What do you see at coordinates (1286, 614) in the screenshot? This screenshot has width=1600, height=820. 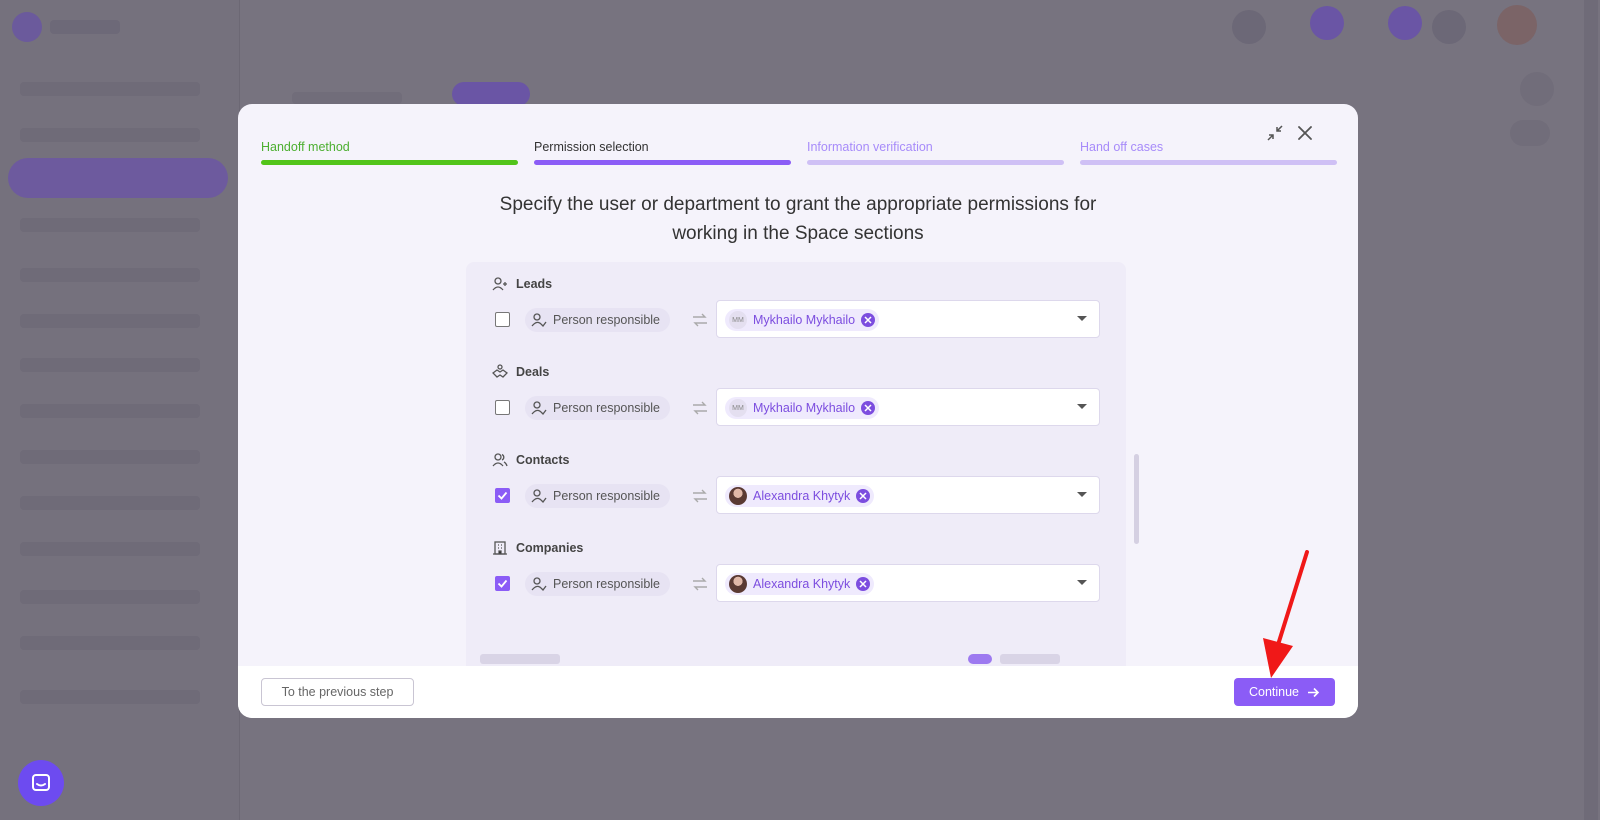 I see `annotation-arrow-icon` at bounding box center [1286, 614].